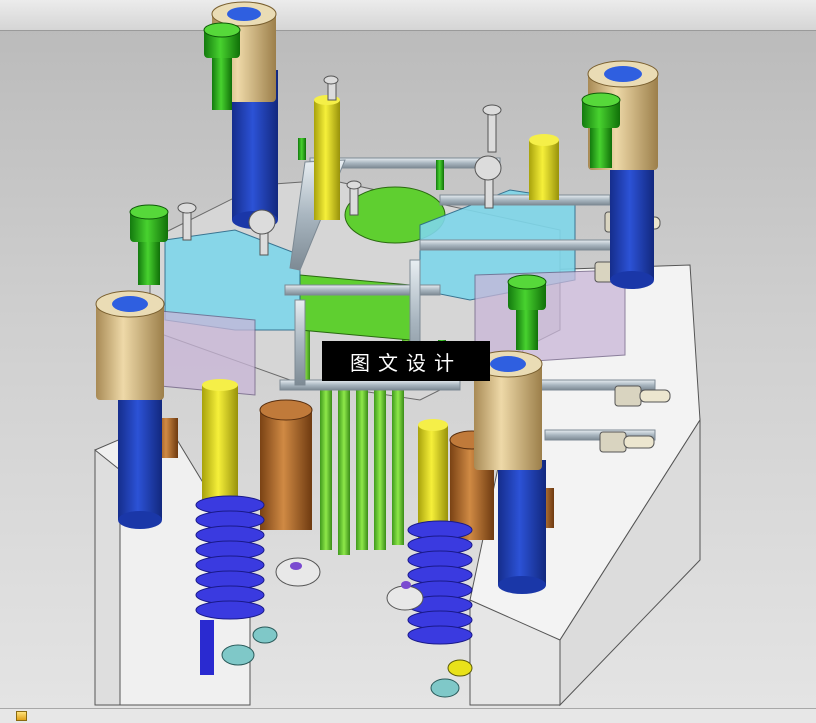 Image resolution: width=816 pixels, height=723 pixels. Describe the element at coordinates (440, 582) in the screenshot. I see `spring-right` at that location.